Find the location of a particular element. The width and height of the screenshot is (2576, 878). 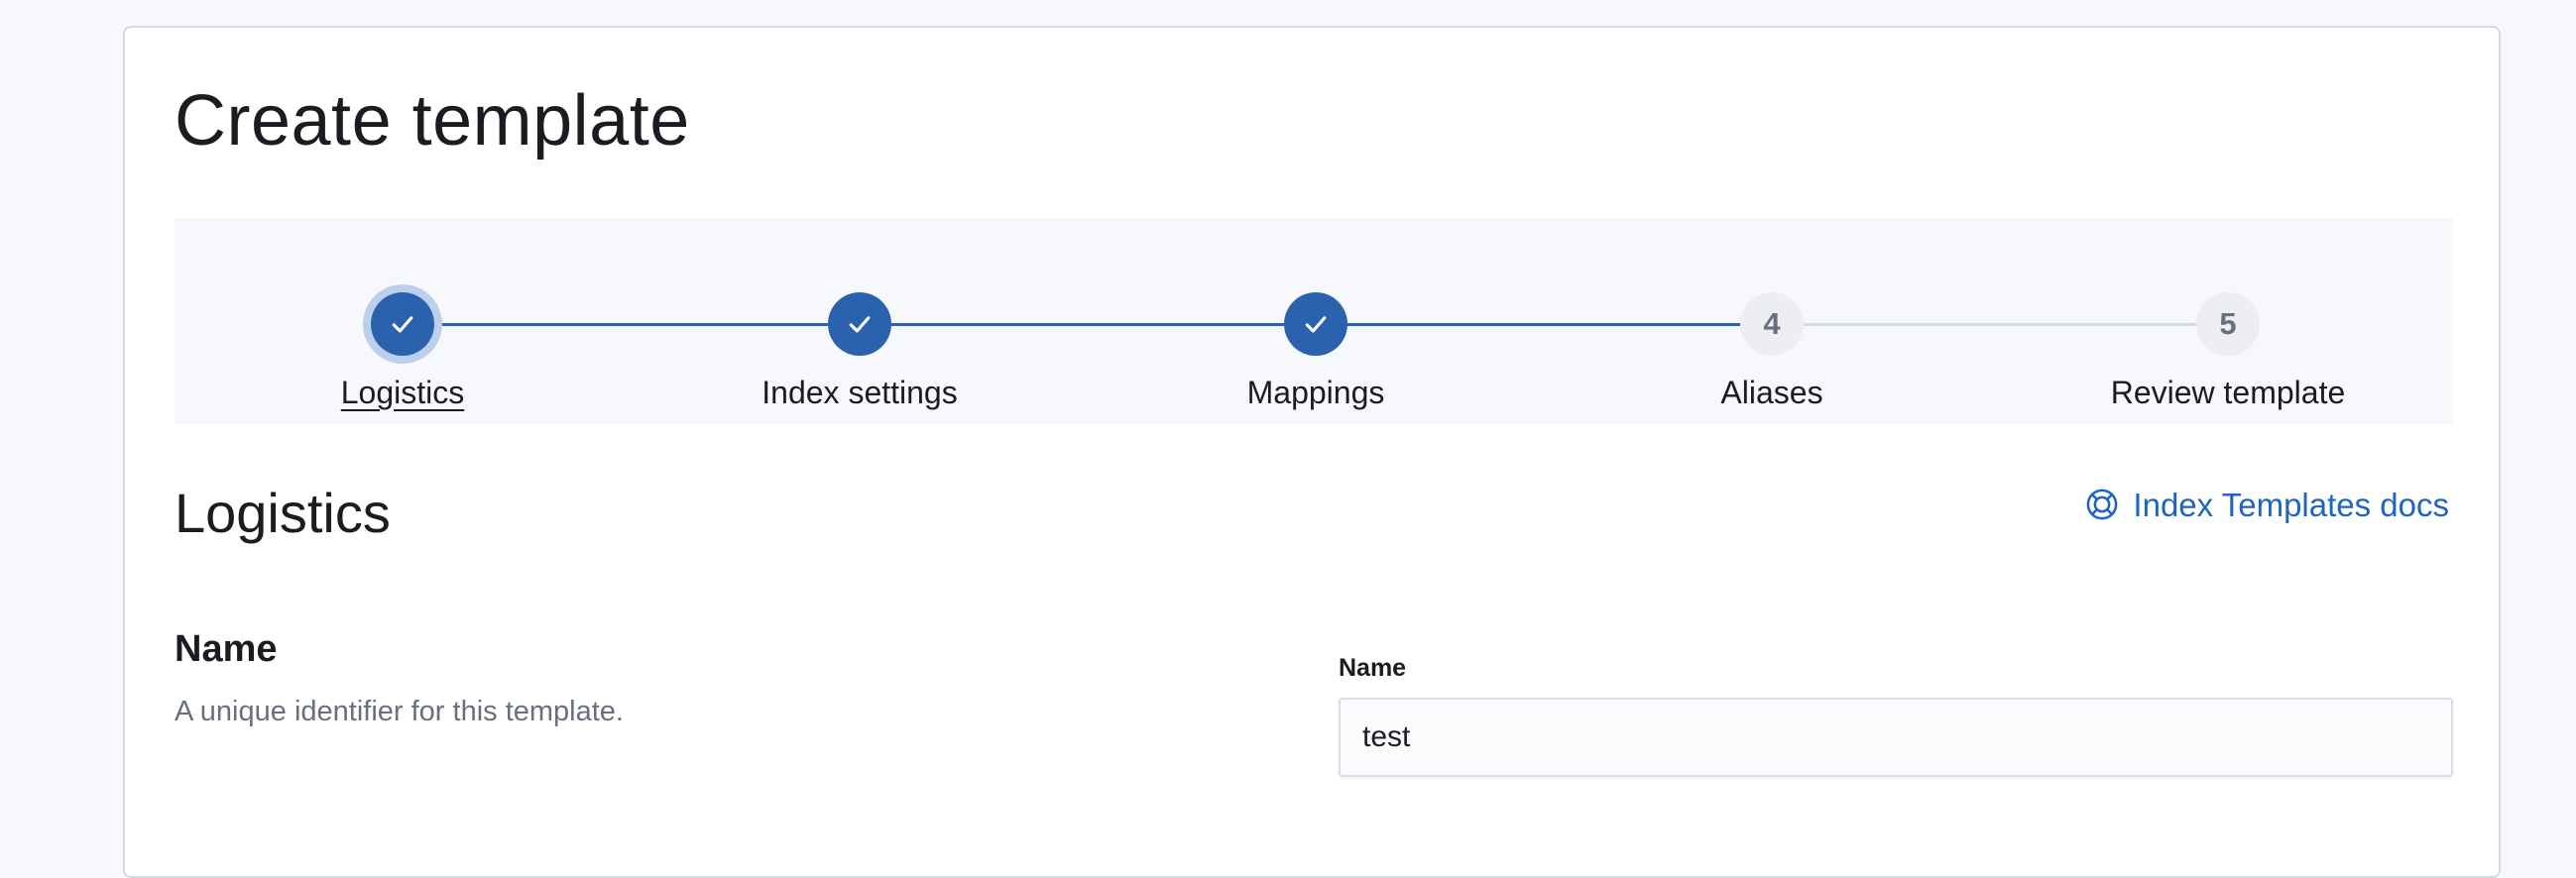

name-field-title: Name is located at coordinates (226, 649).